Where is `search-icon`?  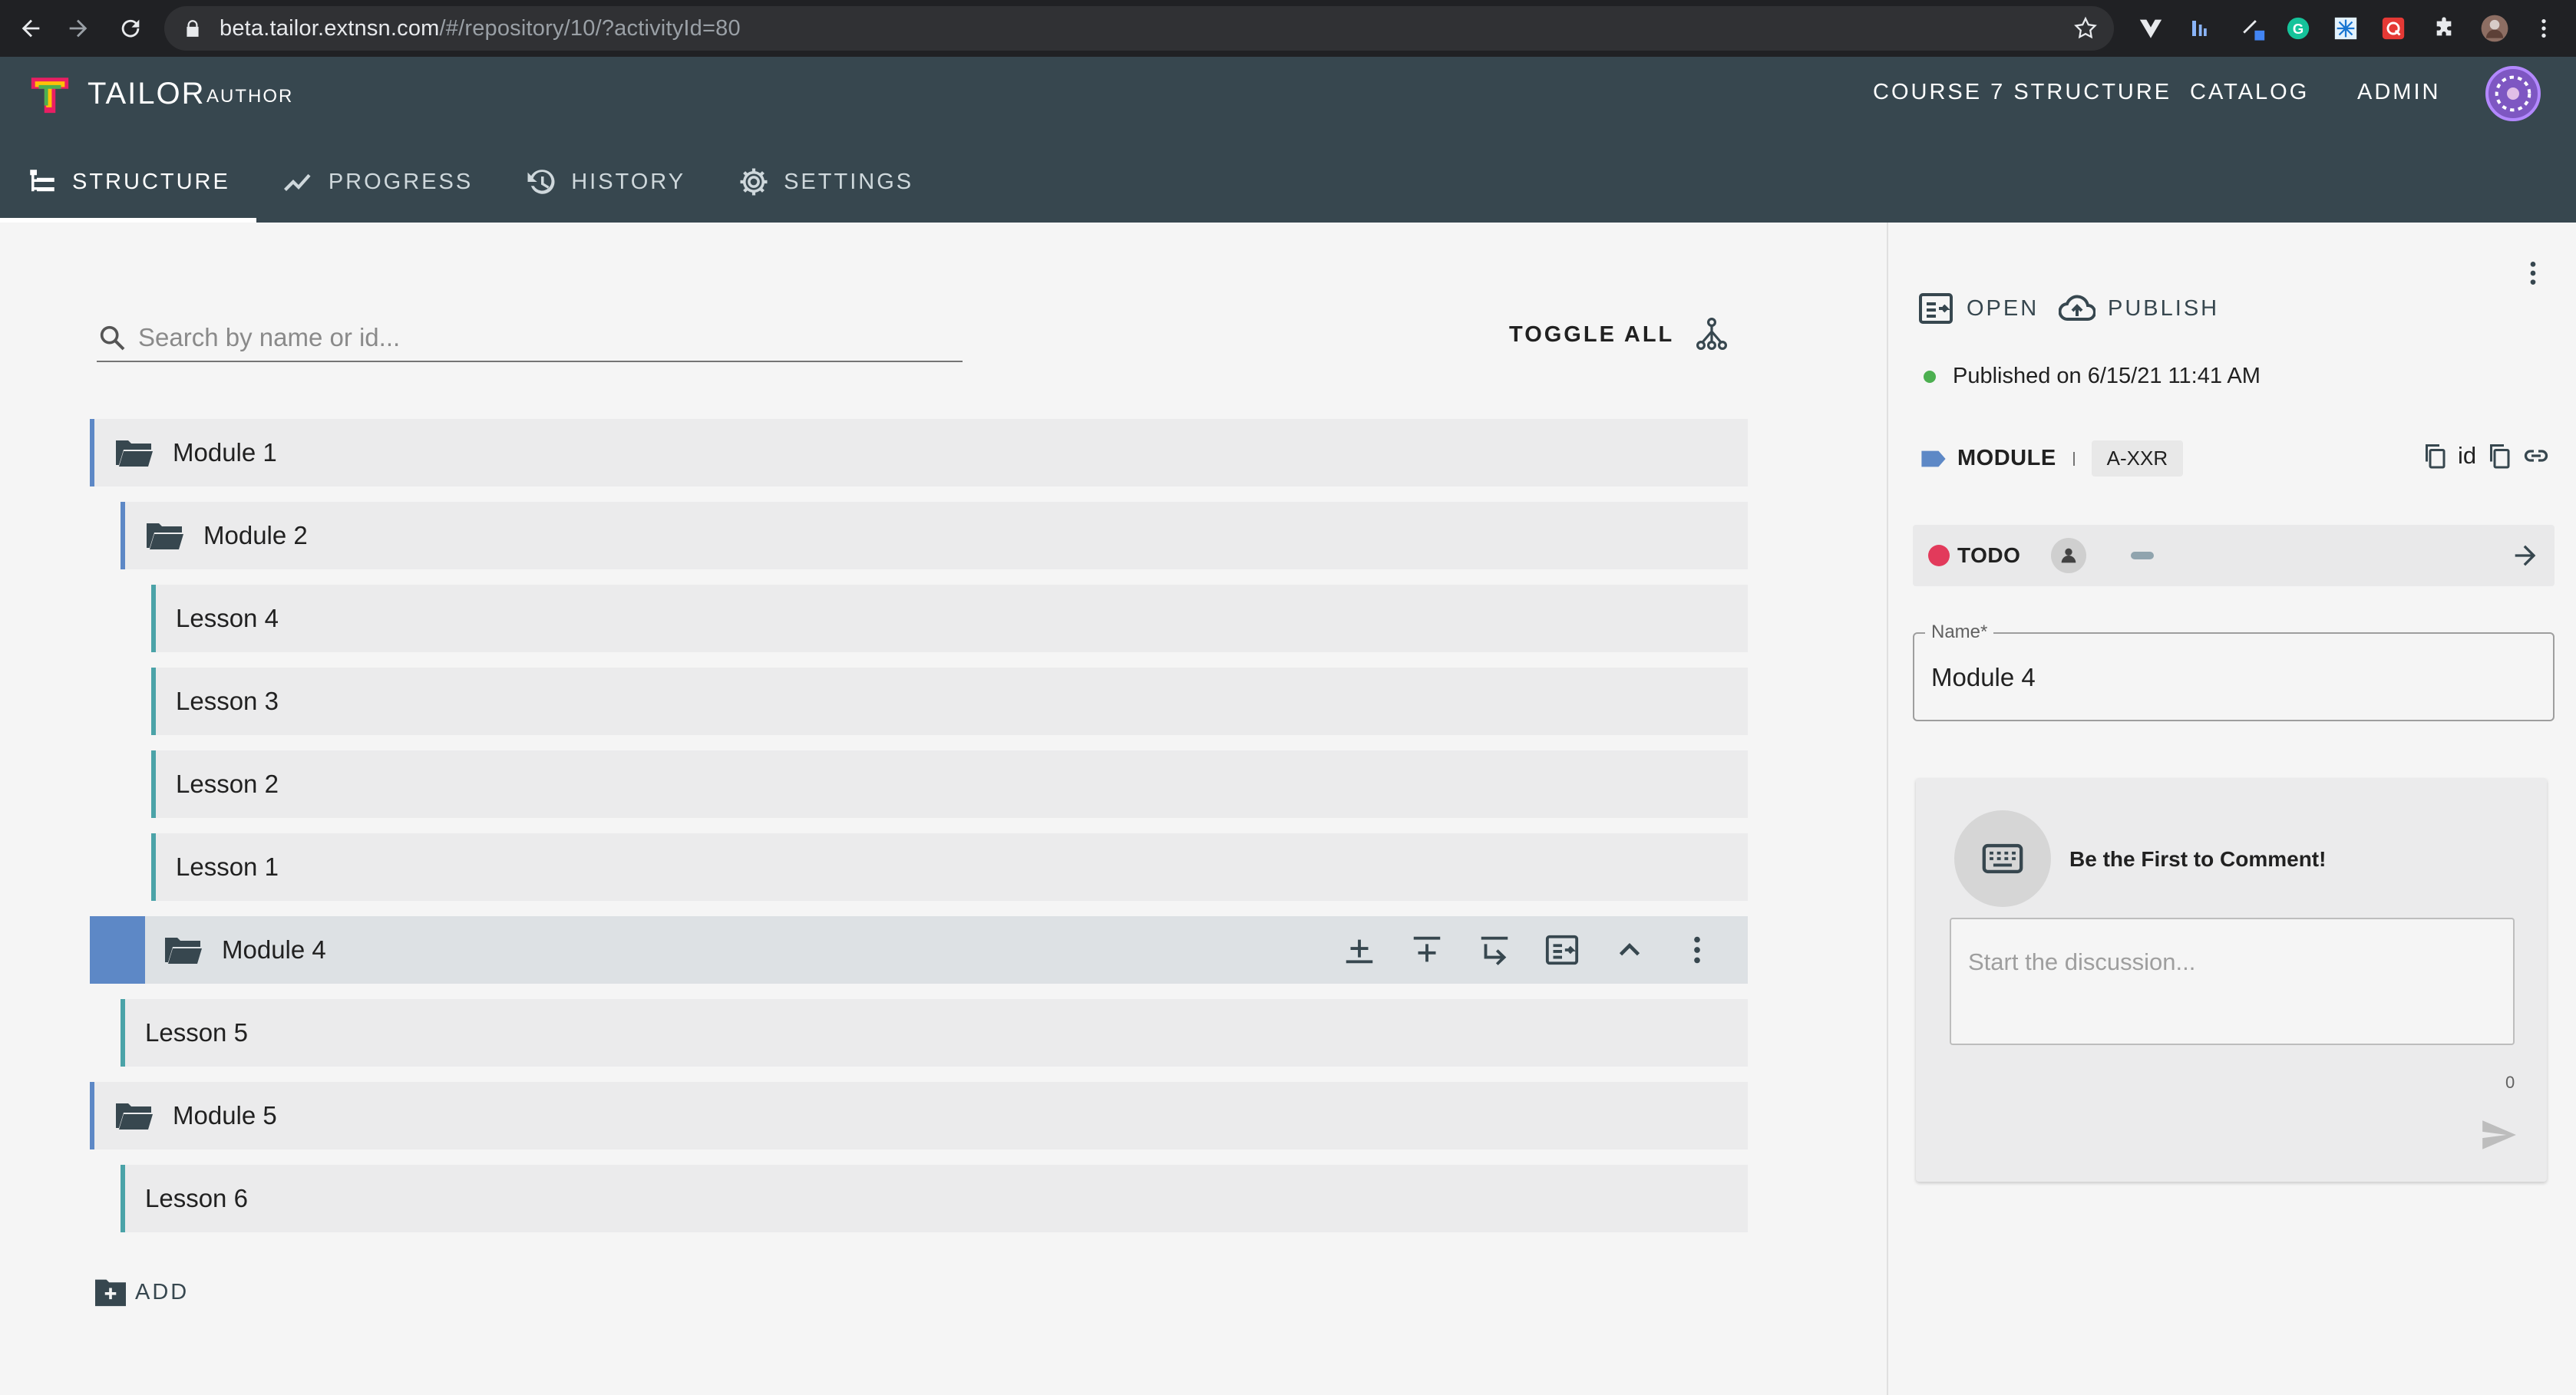 search-icon is located at coordinates (112, 338).